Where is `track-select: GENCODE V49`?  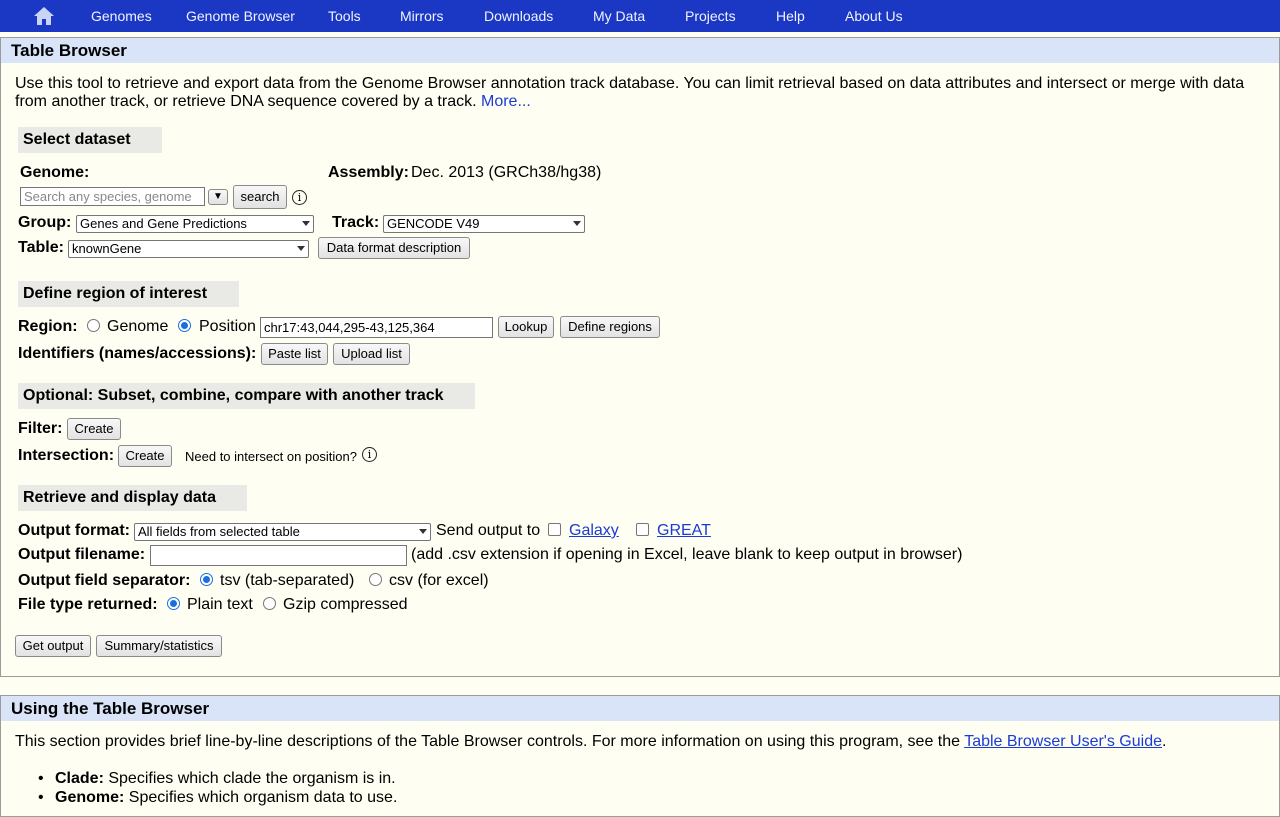 track-select: GENCODE V49 is located at coordinates (484, 224).